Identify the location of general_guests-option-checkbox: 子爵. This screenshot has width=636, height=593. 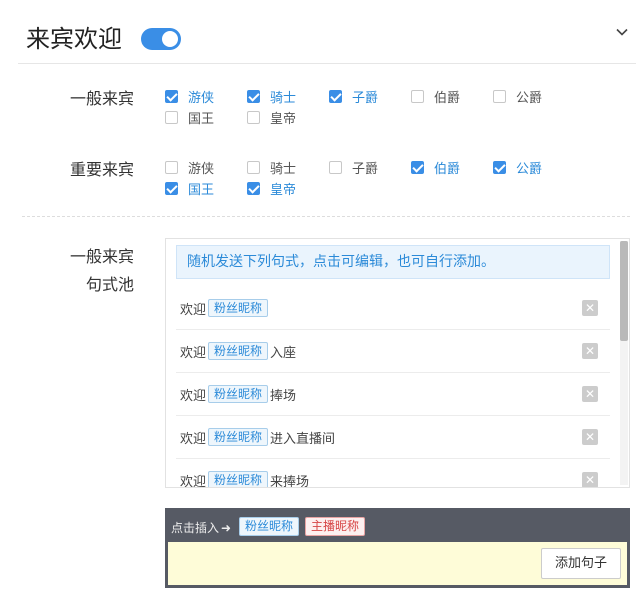
(354, 96).